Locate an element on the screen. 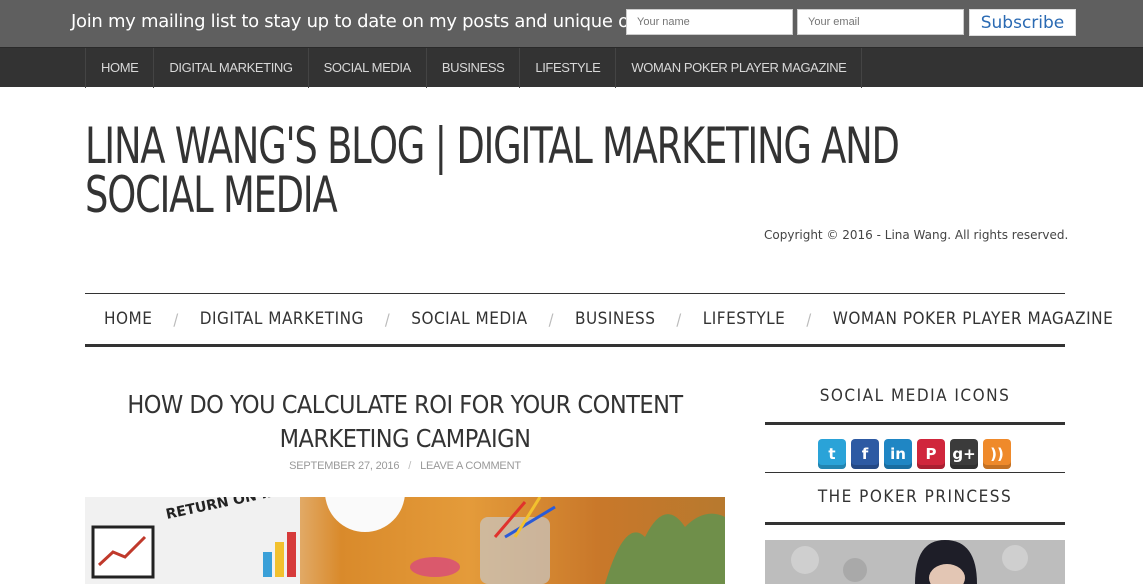 The image size is (1143, 584). post-featured-image: RETURN ON INVESTMENT ROI is located at coordinates (405, 540).